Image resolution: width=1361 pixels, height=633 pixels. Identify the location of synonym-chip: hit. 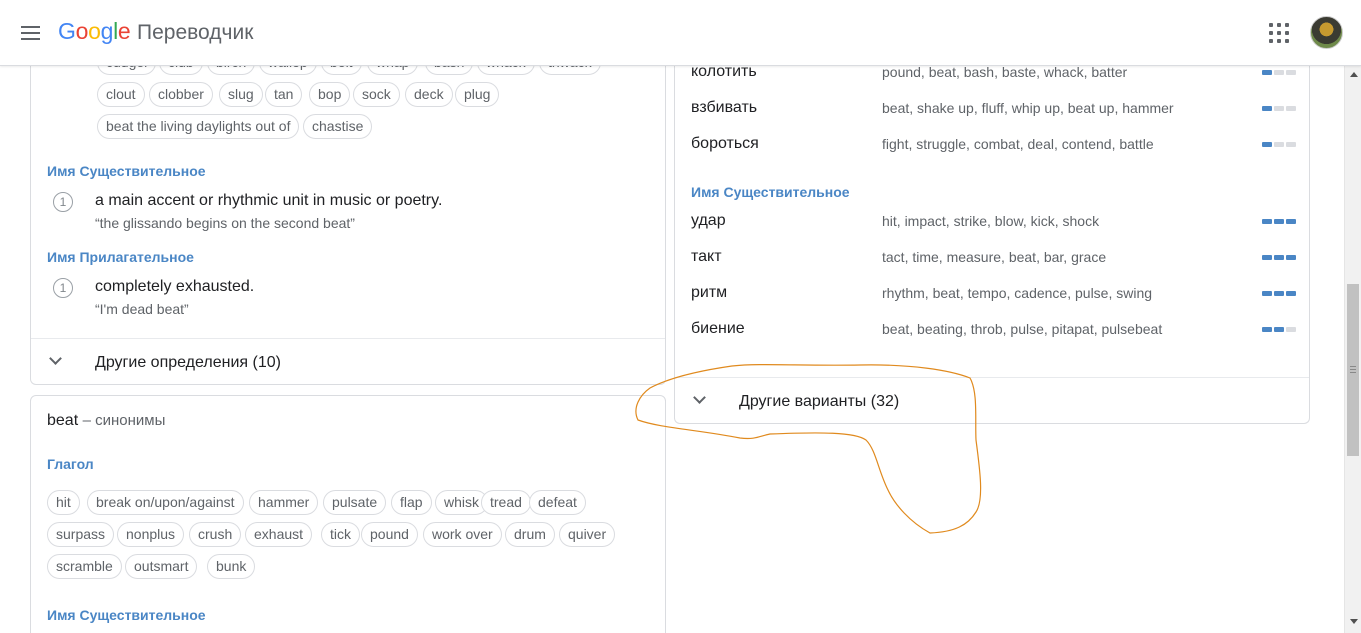
(63, 502).